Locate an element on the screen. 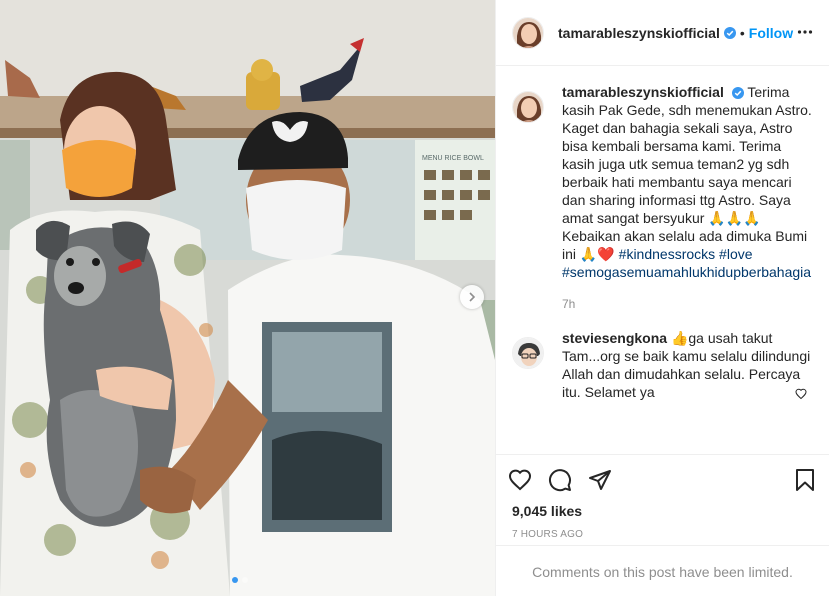 The image size is (829, 596). carousel-indicator is located at coordinates (240, 580).